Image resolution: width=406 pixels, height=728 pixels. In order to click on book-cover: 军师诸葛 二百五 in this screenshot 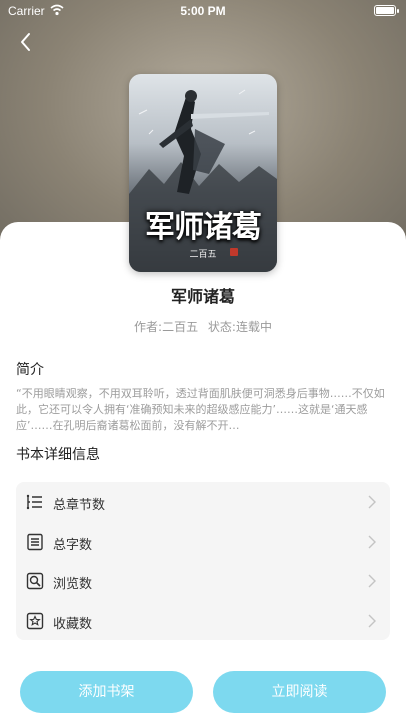, I will do `click(203, 173)`.